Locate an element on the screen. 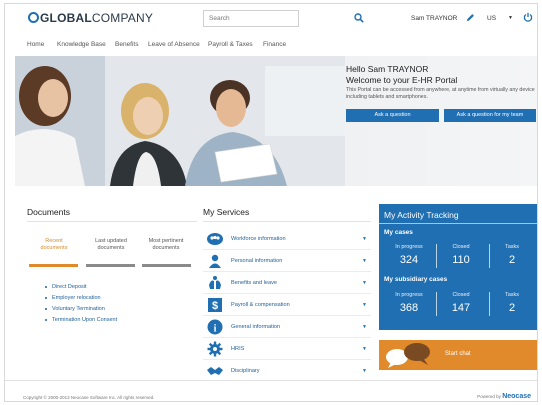 The width and height of the screenshot is (542, 405). company-logo: GLOBALCOMPANY is located at coordinates (90, 18).